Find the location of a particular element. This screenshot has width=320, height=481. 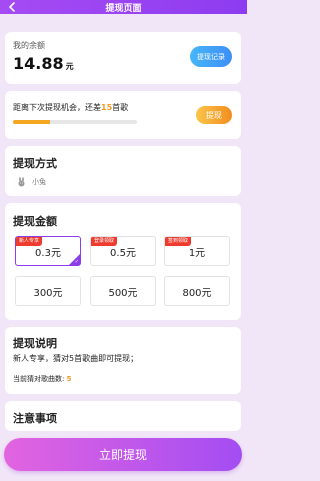

option-label: 1元 is located at coordinates (197, 253).